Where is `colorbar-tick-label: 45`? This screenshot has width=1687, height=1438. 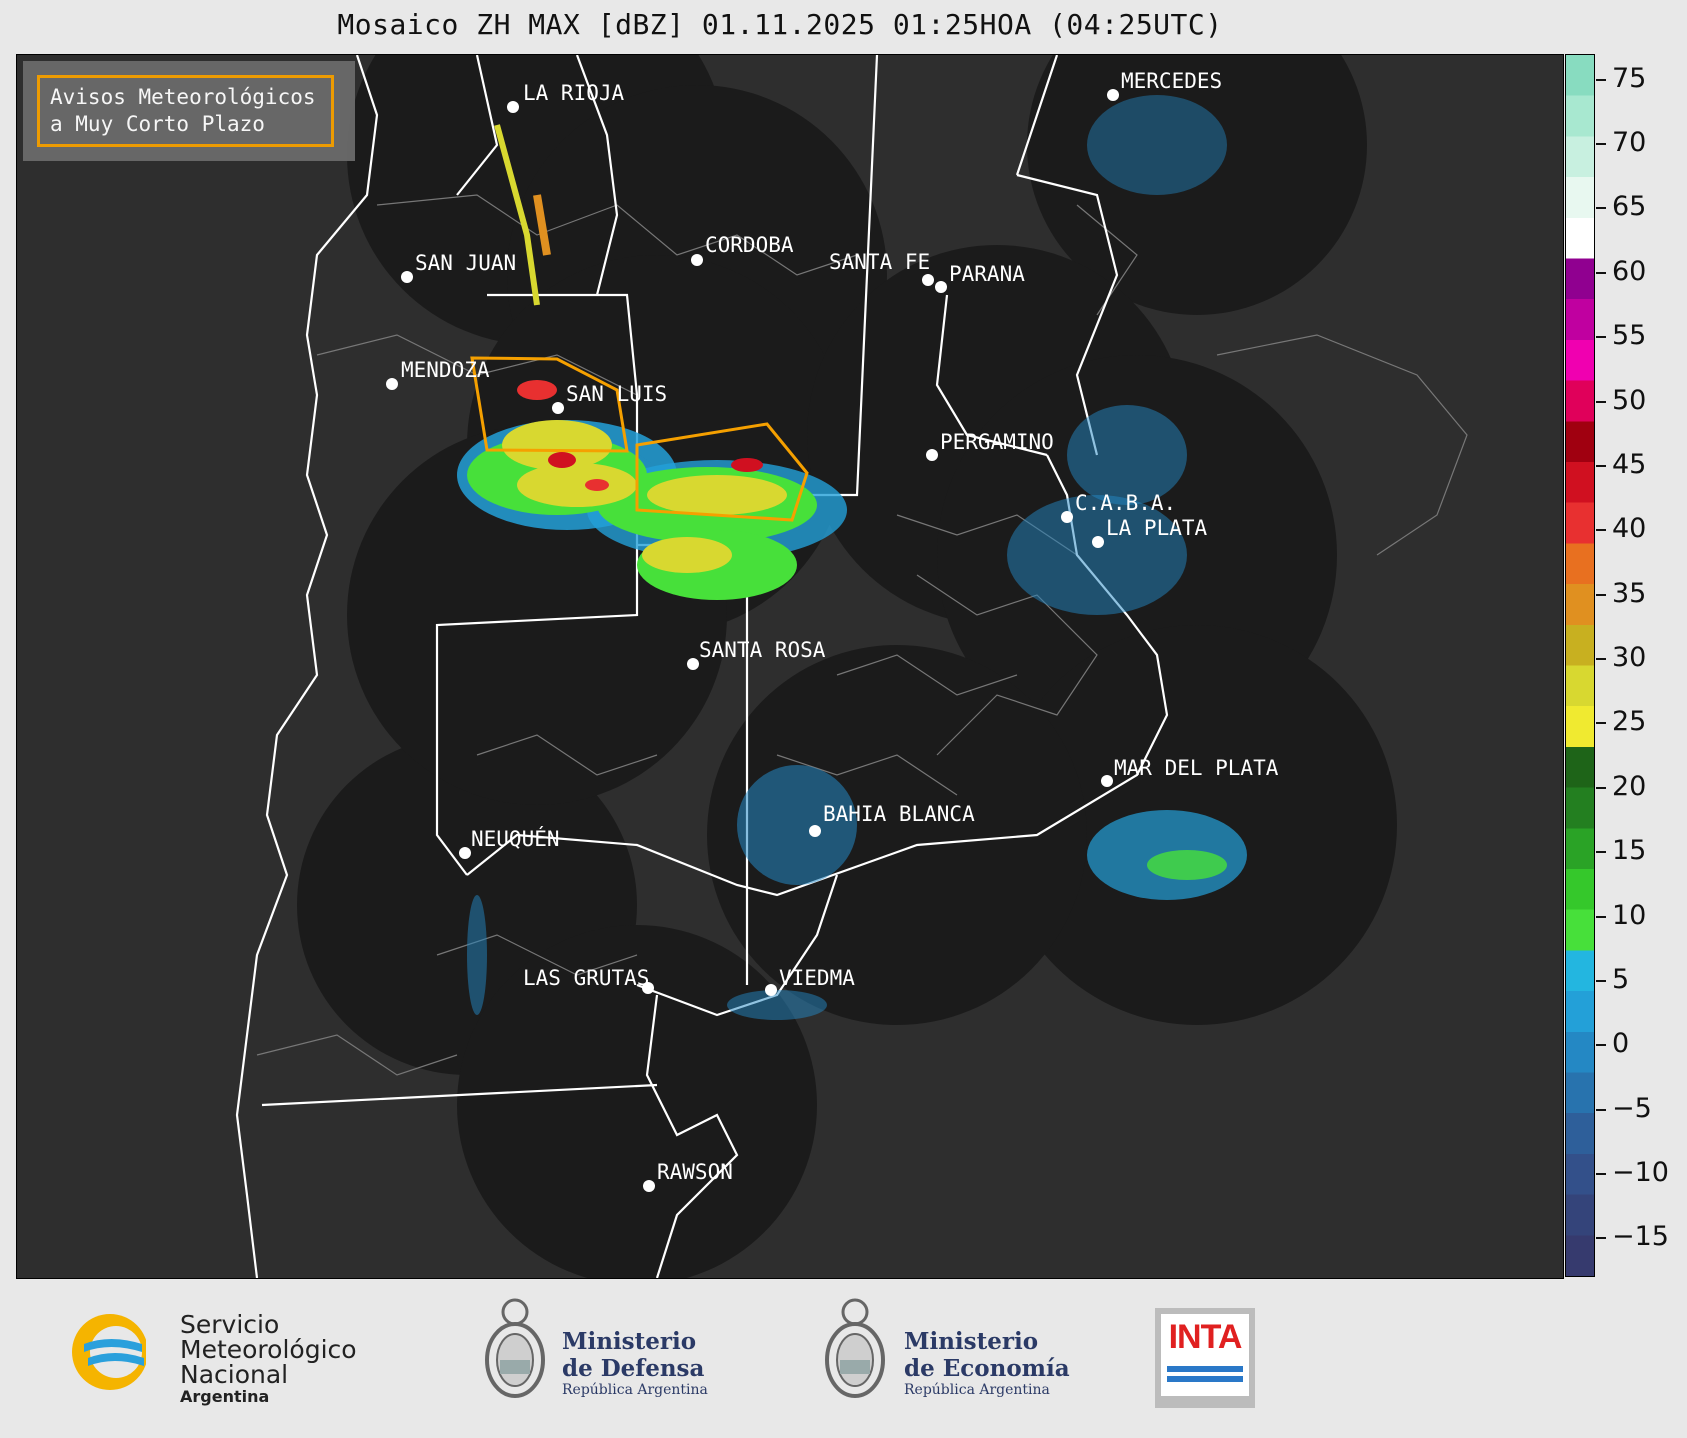
colorbar-tick-label: 45 is located at coordinates (1629, 464).